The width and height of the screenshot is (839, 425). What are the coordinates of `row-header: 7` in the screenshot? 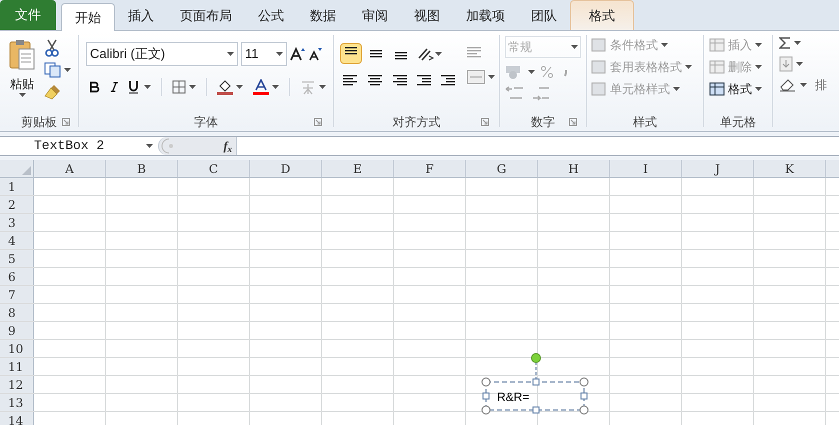 It's located at (17, 294).